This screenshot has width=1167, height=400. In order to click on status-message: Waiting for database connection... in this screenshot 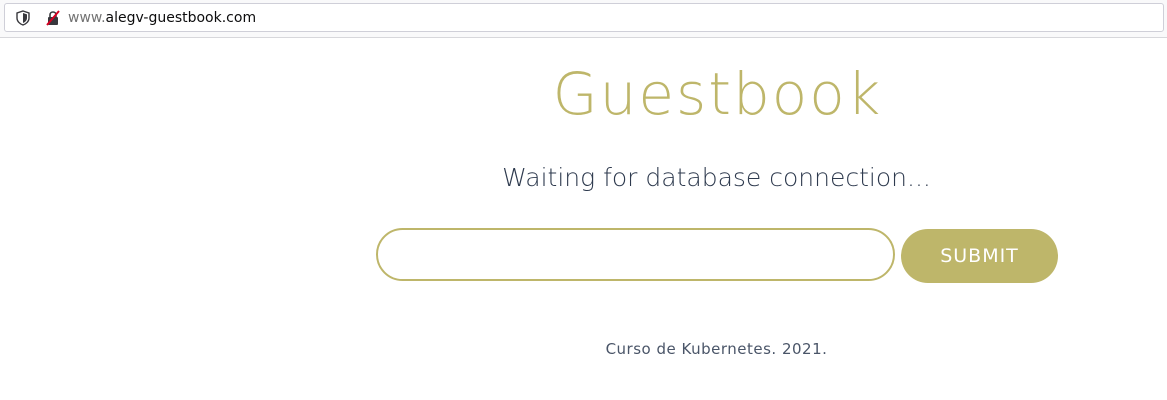, I will do `click(716, 177)`.